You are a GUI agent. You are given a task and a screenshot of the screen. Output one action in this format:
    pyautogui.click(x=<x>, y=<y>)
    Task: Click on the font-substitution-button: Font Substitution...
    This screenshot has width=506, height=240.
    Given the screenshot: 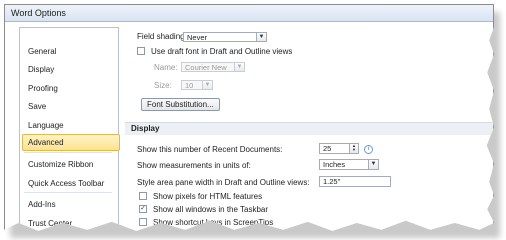 What is the action you would take?
    pyautogui.click(x=180, y=104)
    